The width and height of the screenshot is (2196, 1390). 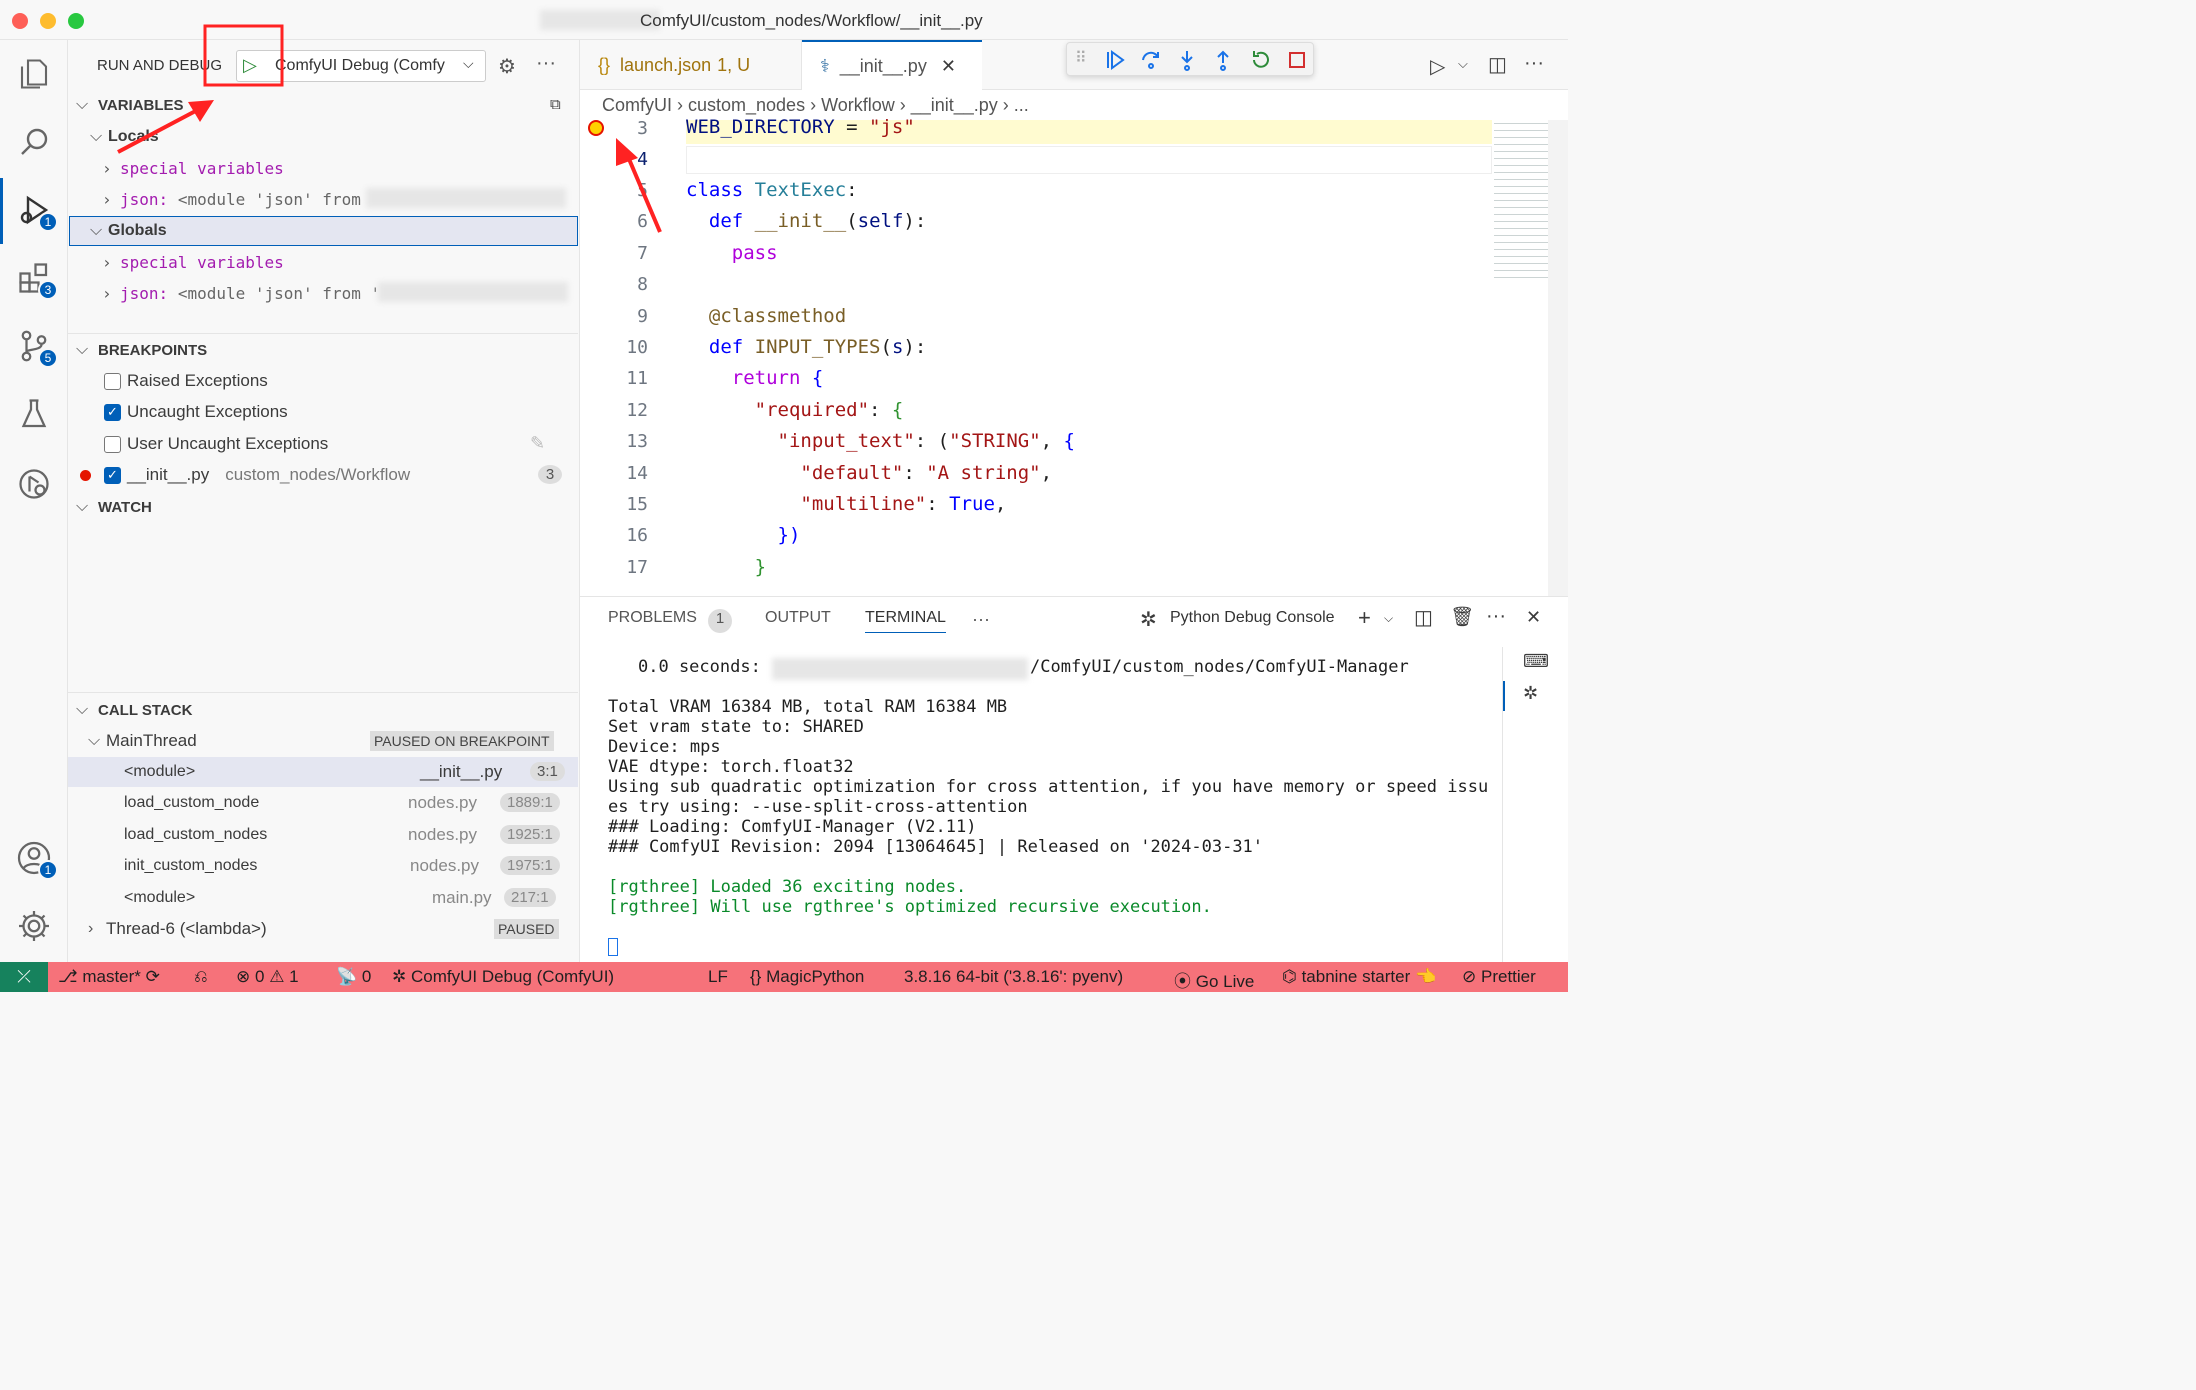 I want to click on prettier-status: ⊘ Prettier, so click(x=1499, y=977).